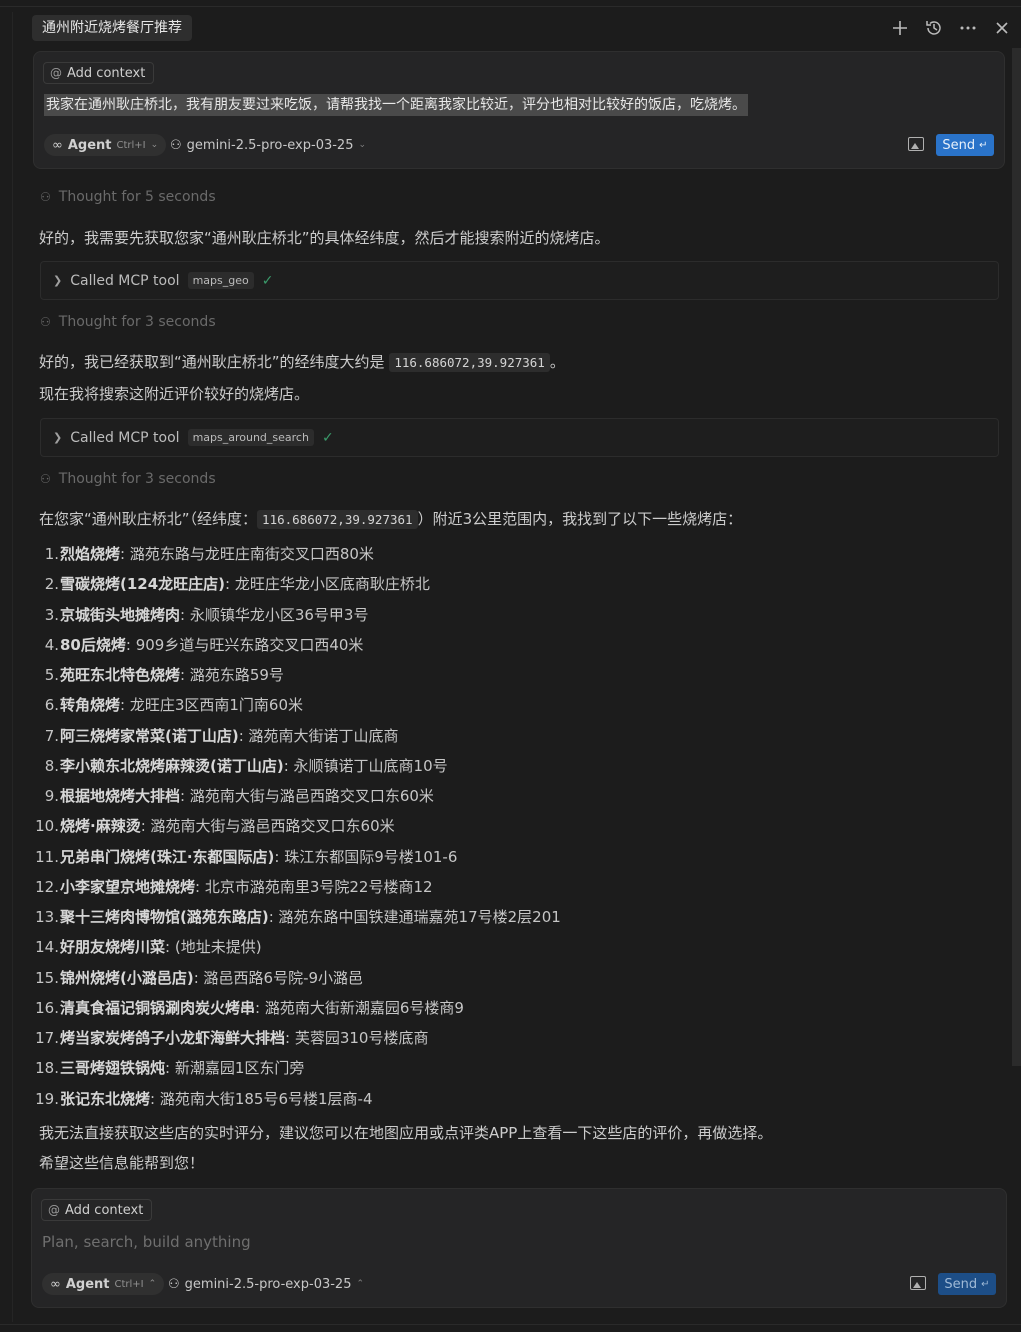 Image resolution: width=1021 pixels, height=1332 pixels. What do you see at coordinates (337, 519) in the screenshot?
I see `coordinate-code: 116.686072,39.927361` at bounding box center [337, 519].